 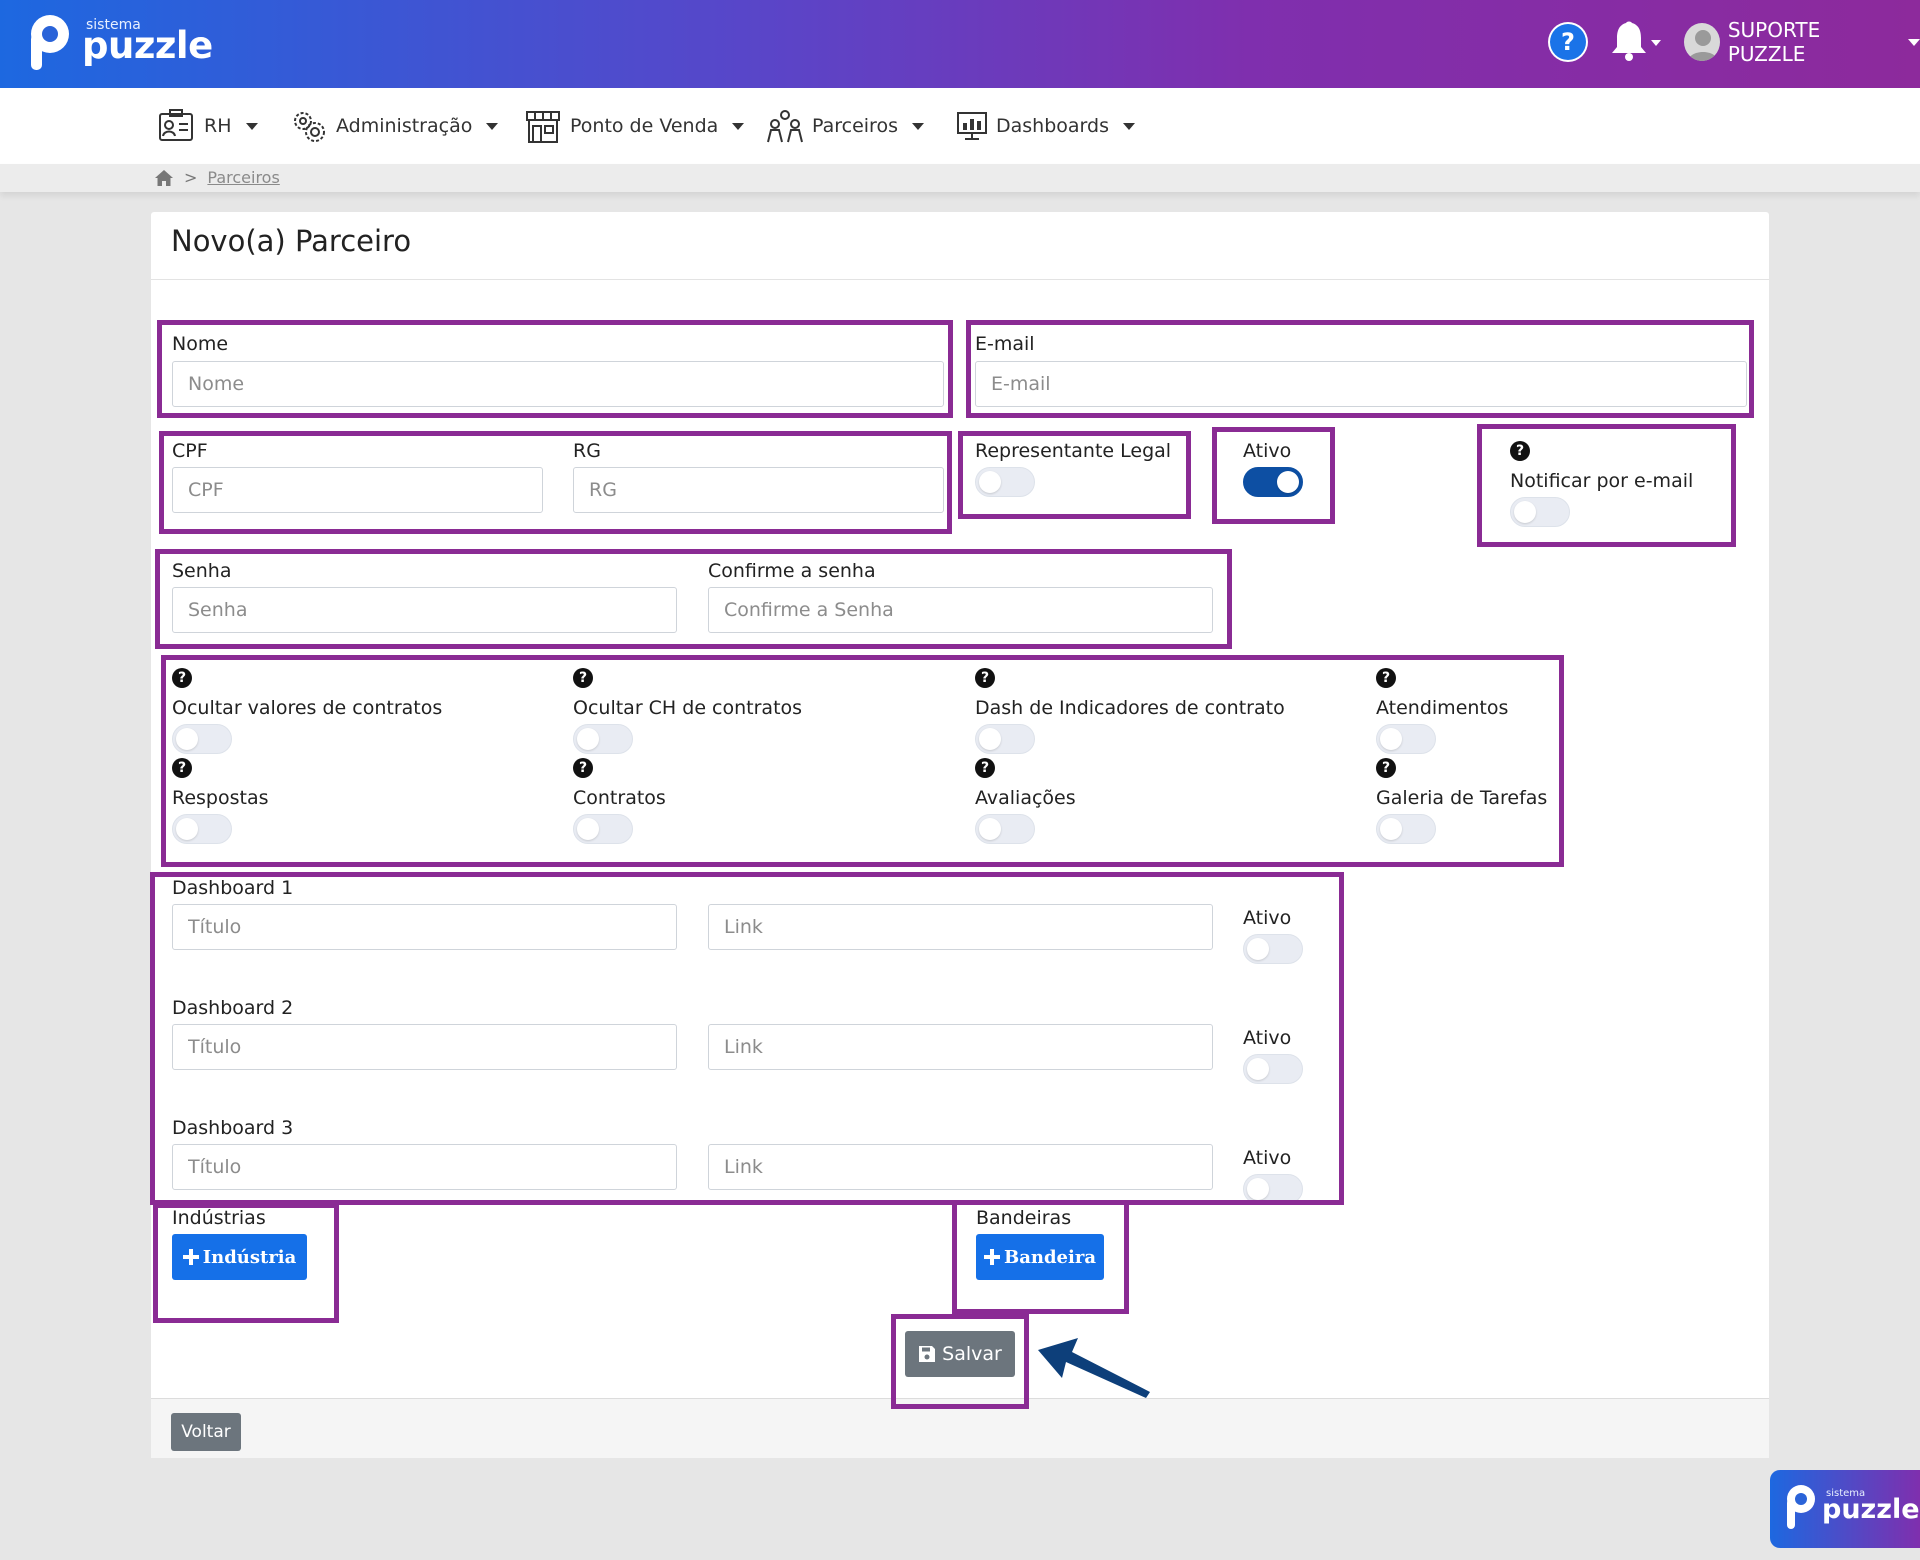 I want to click on avatar, so click(x=1702, y=42).